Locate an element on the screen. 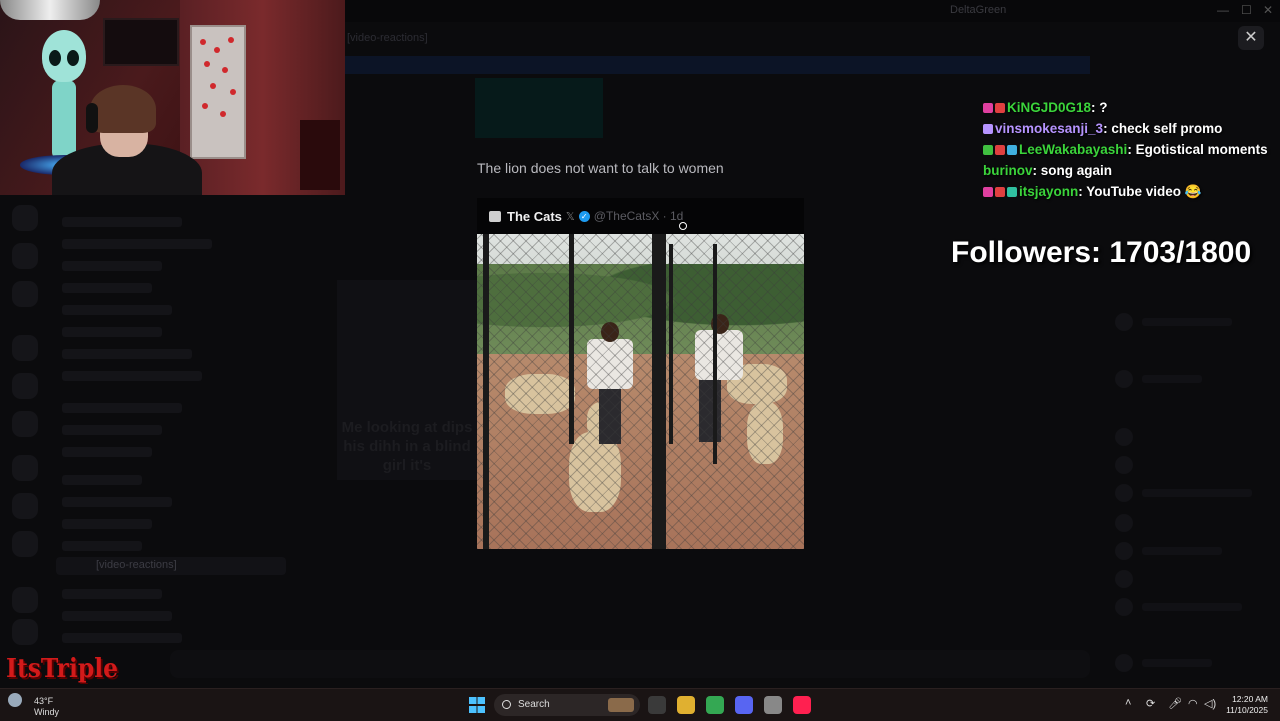 This screenshot has width=1280, height=721. minimize-icon: — is located at coordinates (1223, 10).